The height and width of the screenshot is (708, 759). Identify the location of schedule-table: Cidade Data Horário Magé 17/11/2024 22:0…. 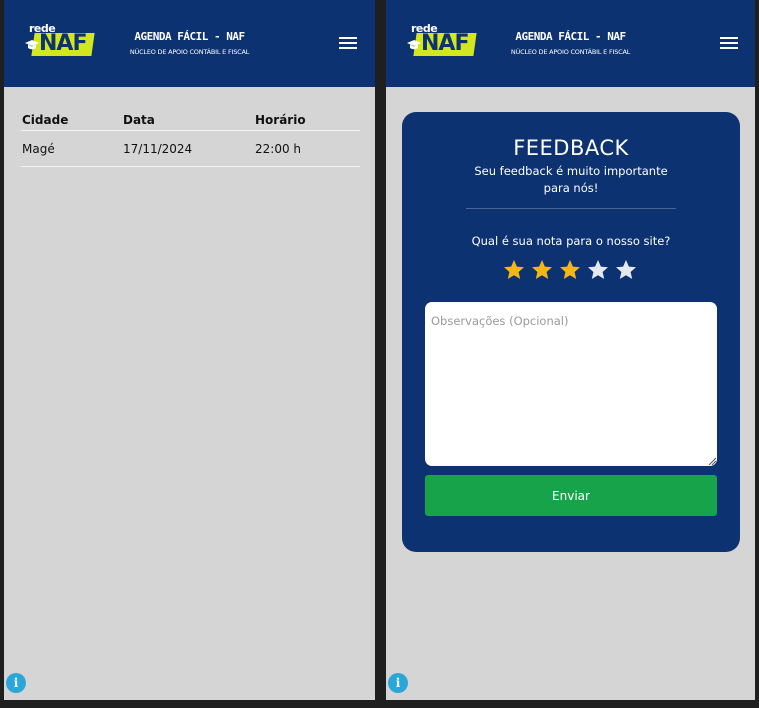
(190, 139).